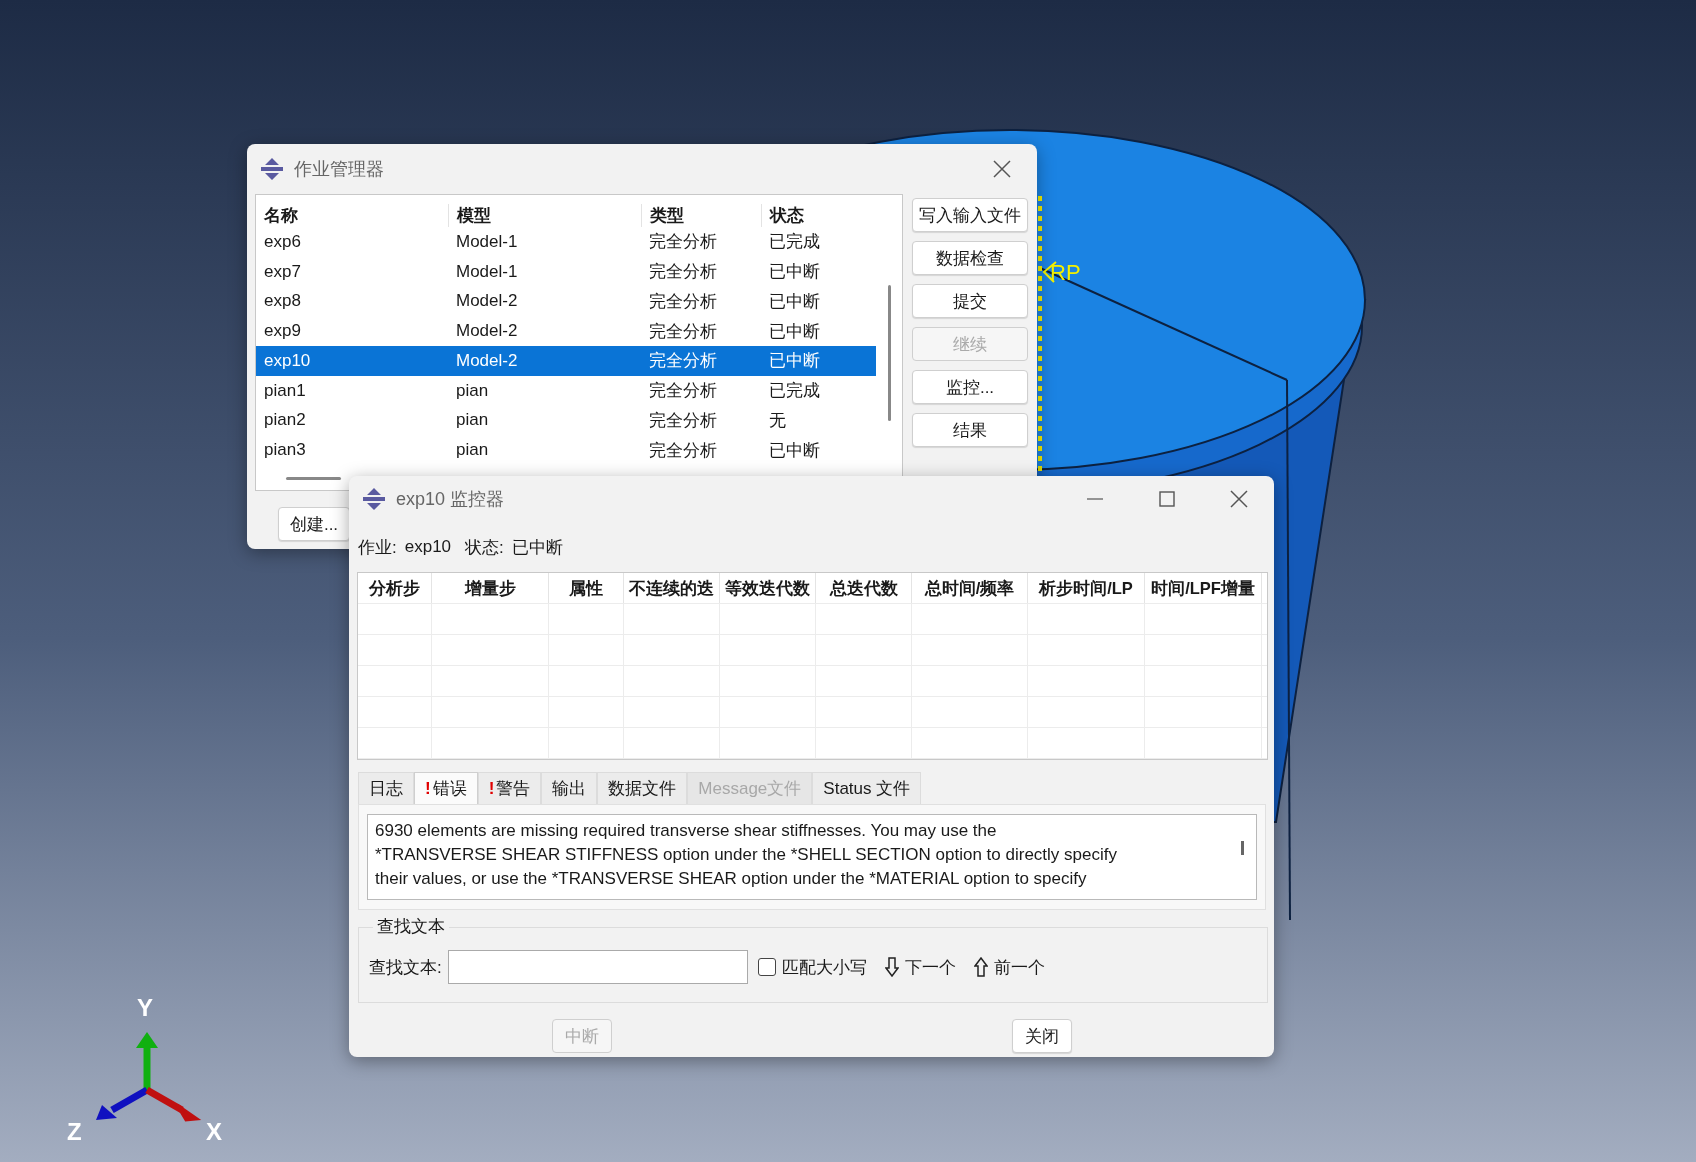 The image size is (1696, 1162). I want to click on column-header: 名称, so click(352, 215).